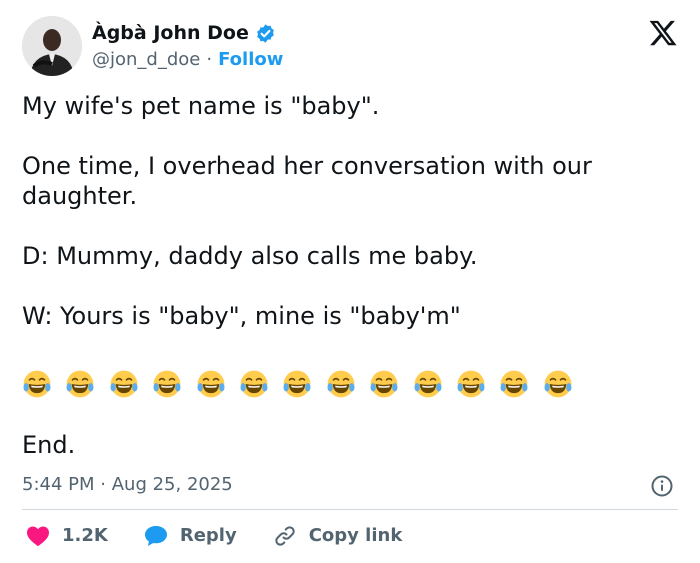 This screenshot has width=700, height=563. I want to click on follow-button: Follow, so click(250, 60).